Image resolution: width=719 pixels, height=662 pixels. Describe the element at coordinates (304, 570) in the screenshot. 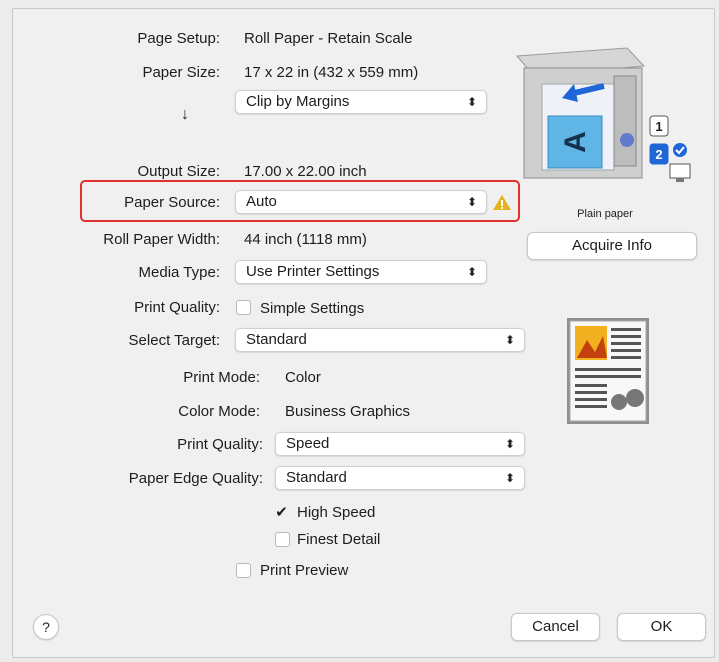

I see `print-preview-label: Print Preview` at that location.